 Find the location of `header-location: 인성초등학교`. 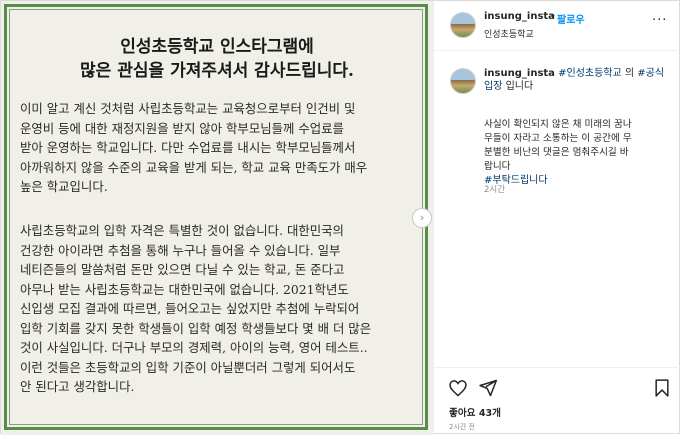

header-location: 인성초등학교 is located at coordinates (509, 33).